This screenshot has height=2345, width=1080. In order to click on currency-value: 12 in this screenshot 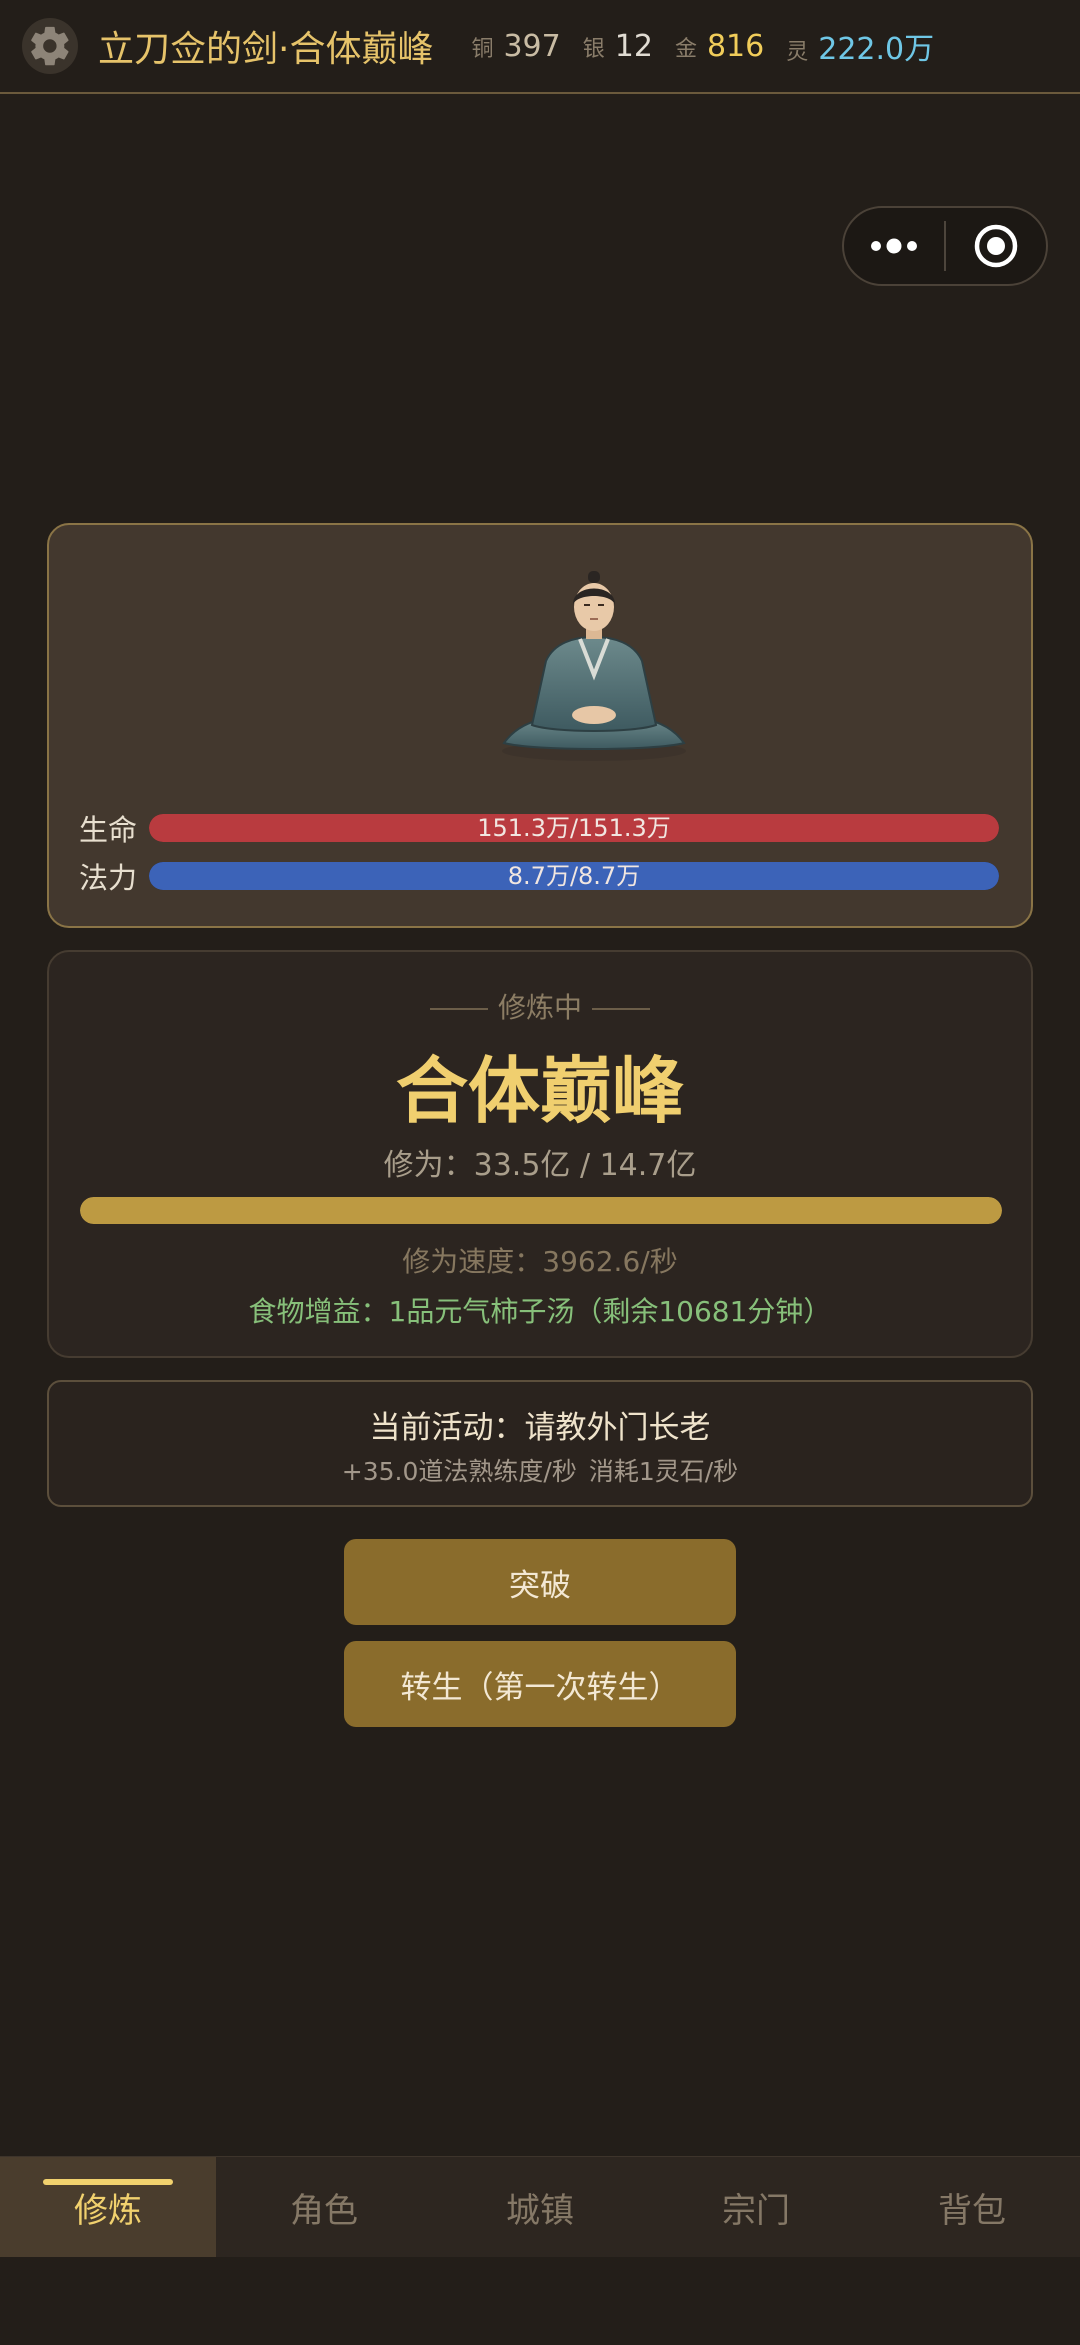, I will do `click(633, 46)`.